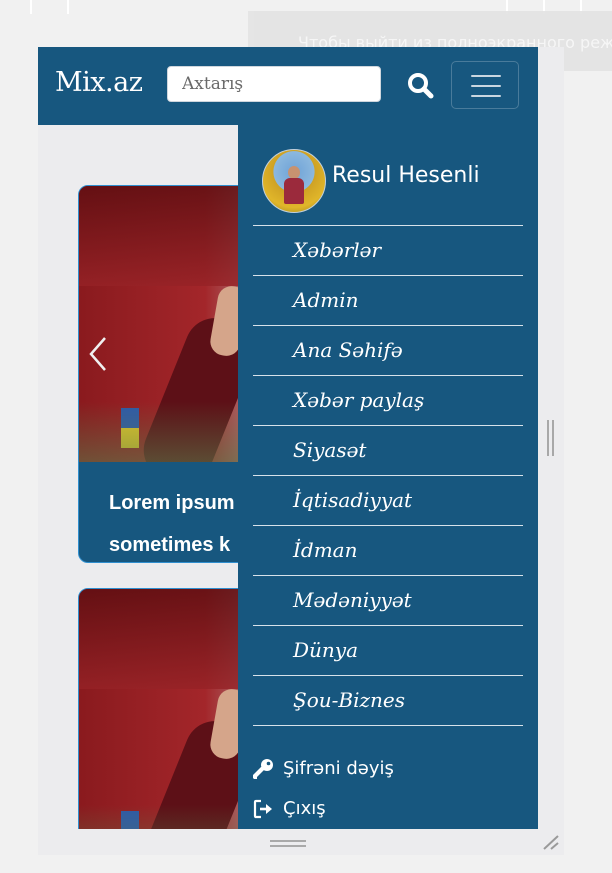  Describe the element at coordinates (551, 438) in the screenshot. I see `side-resize-handle` at that location.